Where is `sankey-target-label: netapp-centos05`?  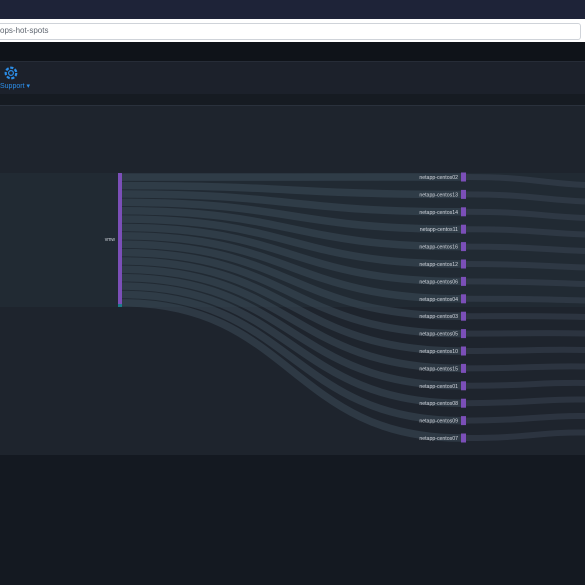 sankey-target-label: netapp-centos05 is located at coordinates (438, 335).